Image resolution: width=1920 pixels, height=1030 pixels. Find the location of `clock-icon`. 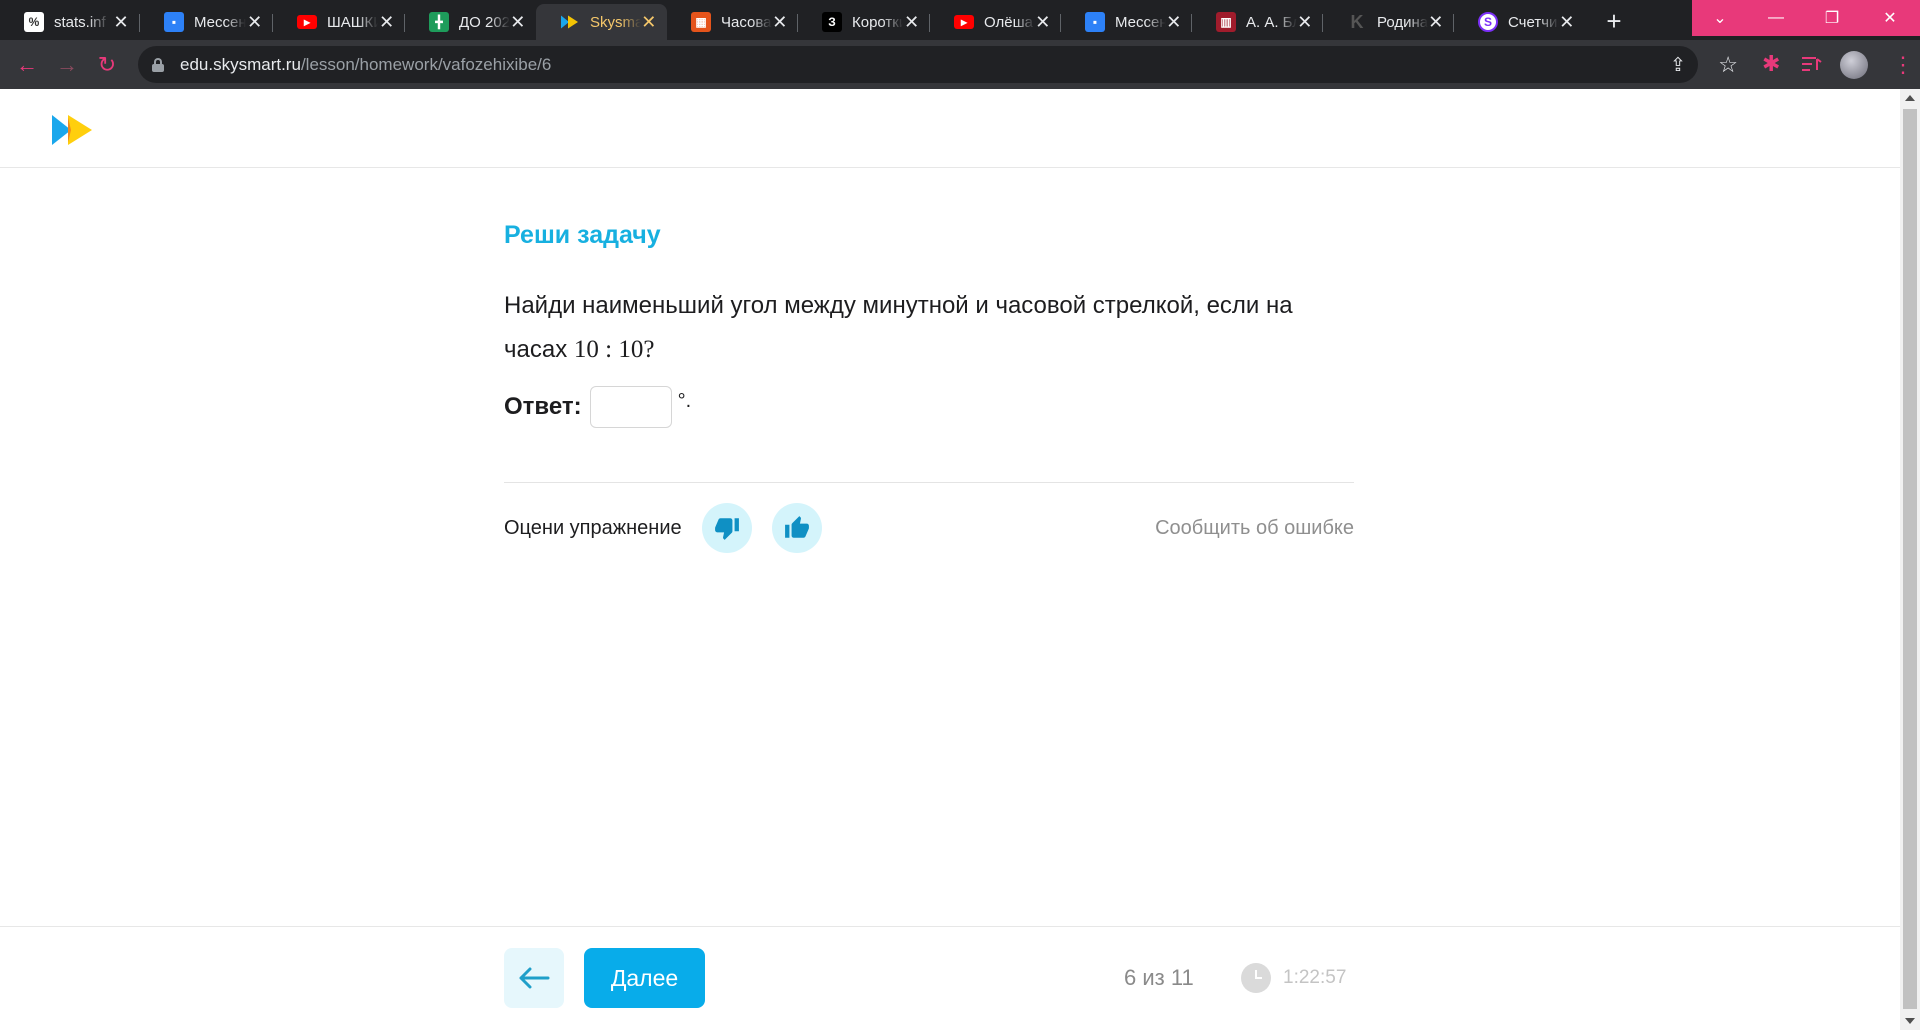

clock-icon is located at coordinates (1256, 978).